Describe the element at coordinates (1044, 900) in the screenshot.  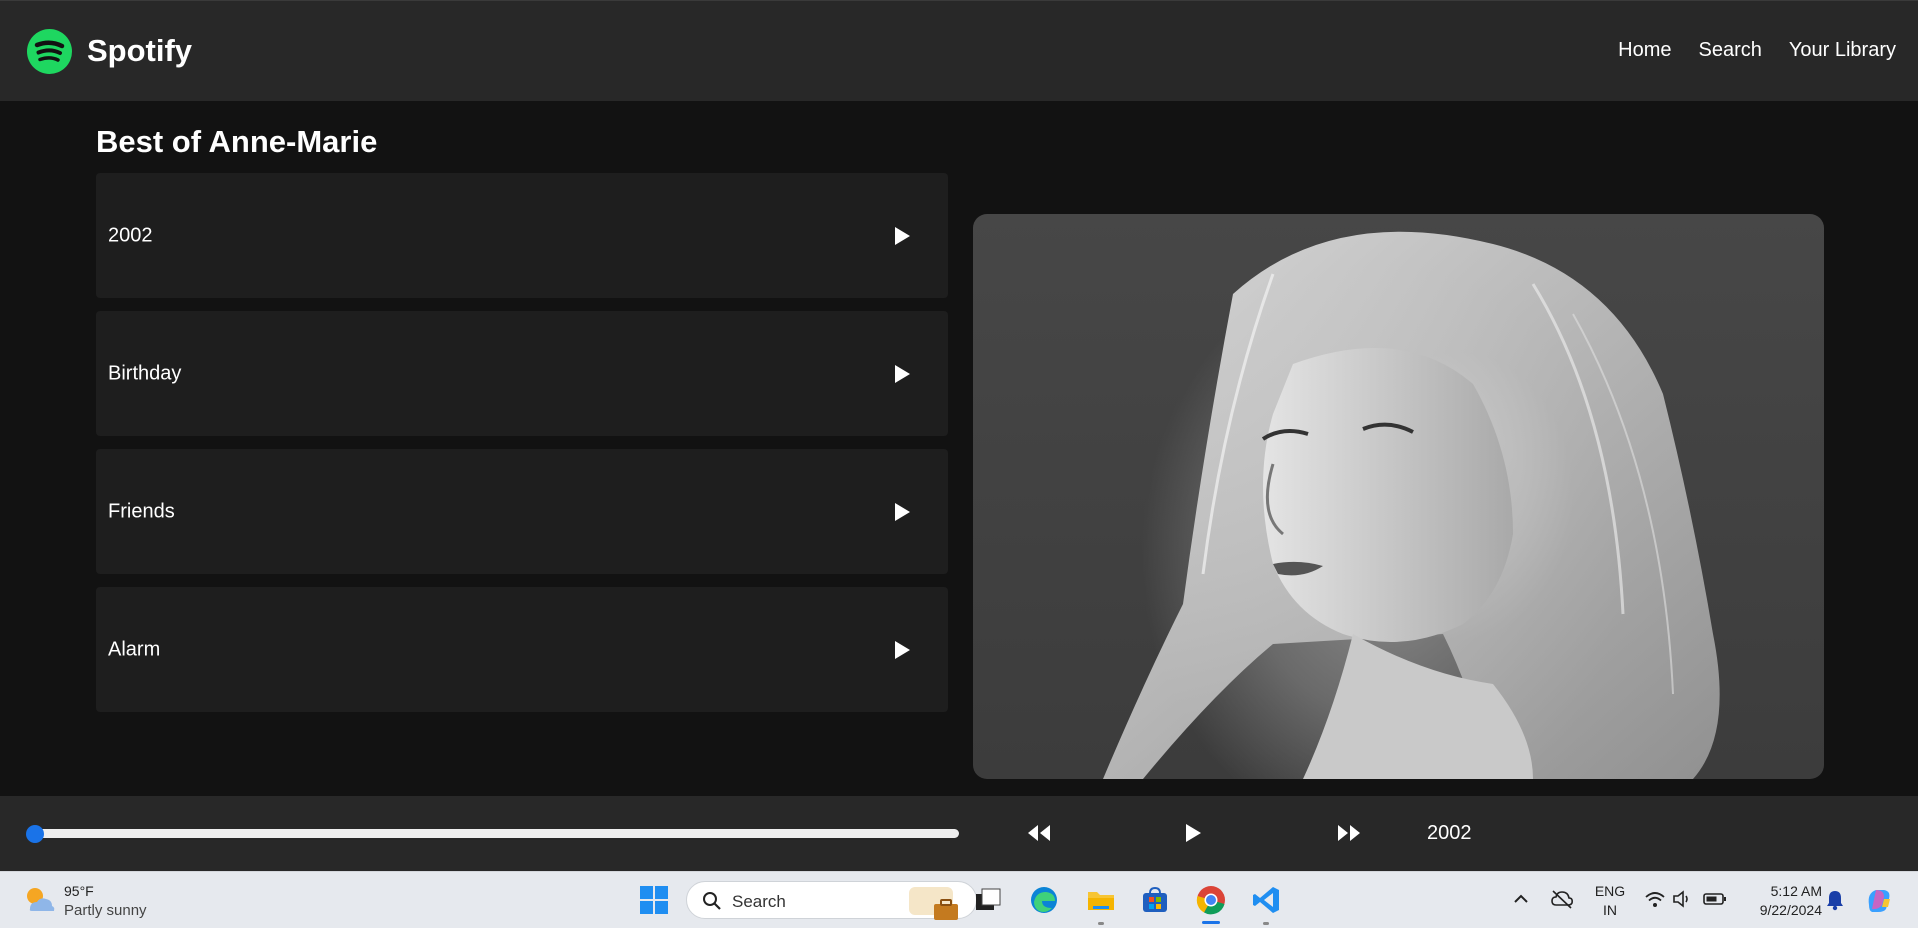
I see `edge-icon` at that location.